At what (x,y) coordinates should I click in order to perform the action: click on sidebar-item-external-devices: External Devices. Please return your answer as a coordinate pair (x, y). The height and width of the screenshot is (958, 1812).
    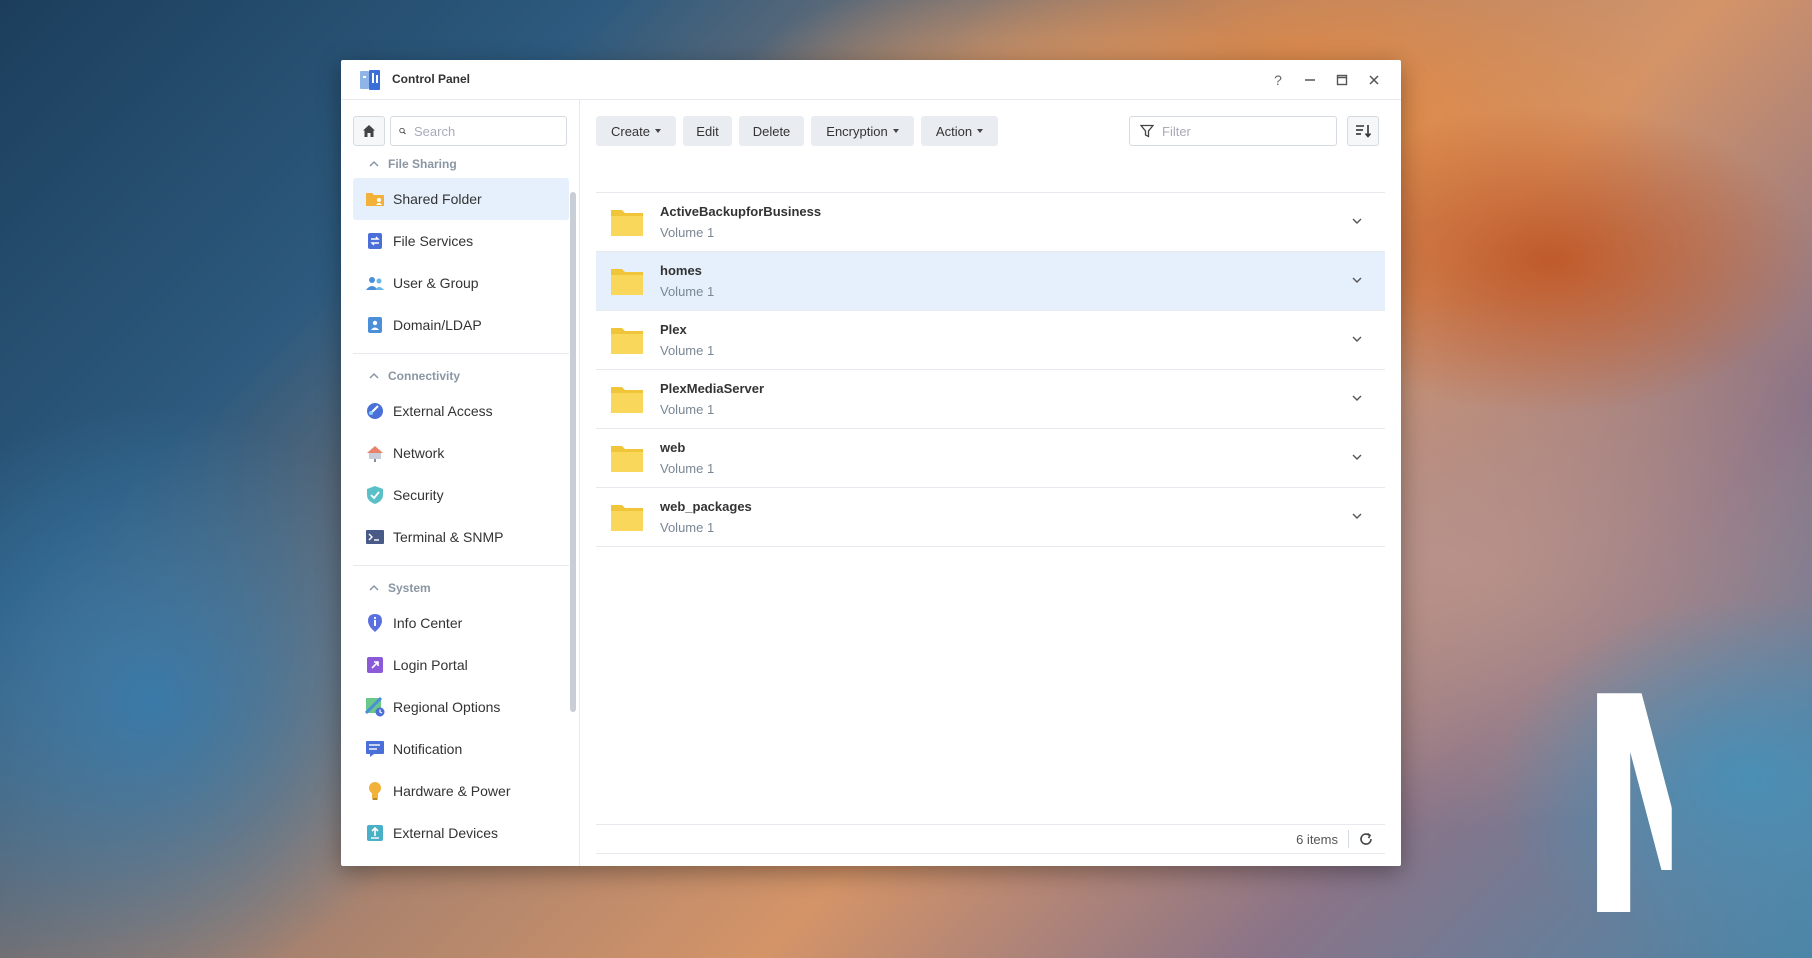
    Looking at the image, I should click on (461, 833).